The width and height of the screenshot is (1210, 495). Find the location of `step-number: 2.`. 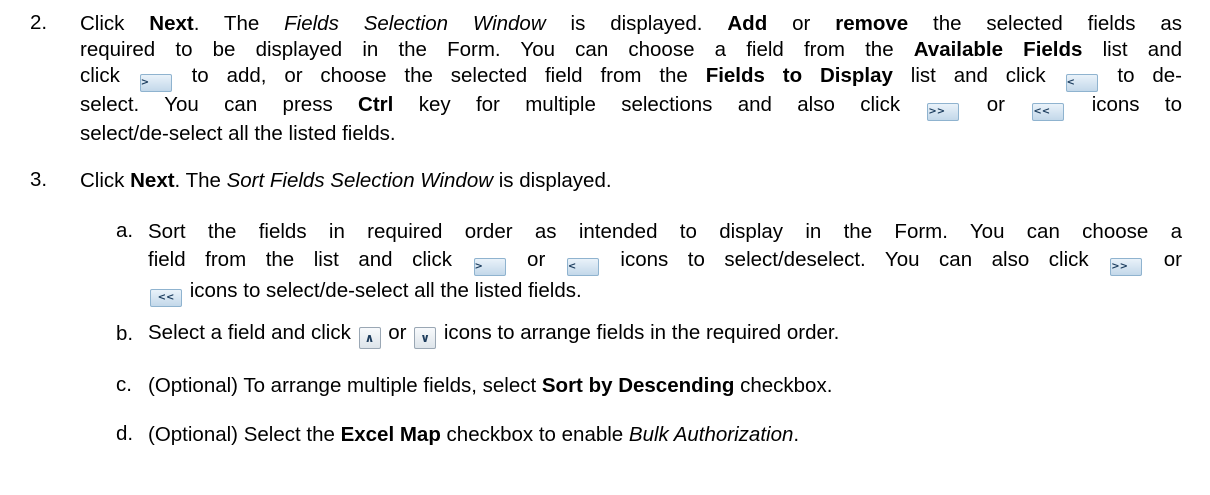

step-number: 2. is located at coordinates (39, 22).